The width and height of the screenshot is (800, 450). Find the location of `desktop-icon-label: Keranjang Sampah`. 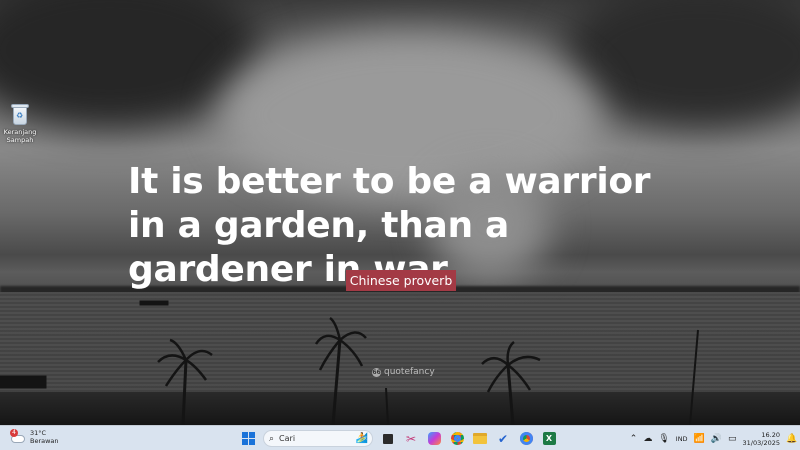

desktop-icon-label: Keranjang Sampah is located at coordinates (20, 136).